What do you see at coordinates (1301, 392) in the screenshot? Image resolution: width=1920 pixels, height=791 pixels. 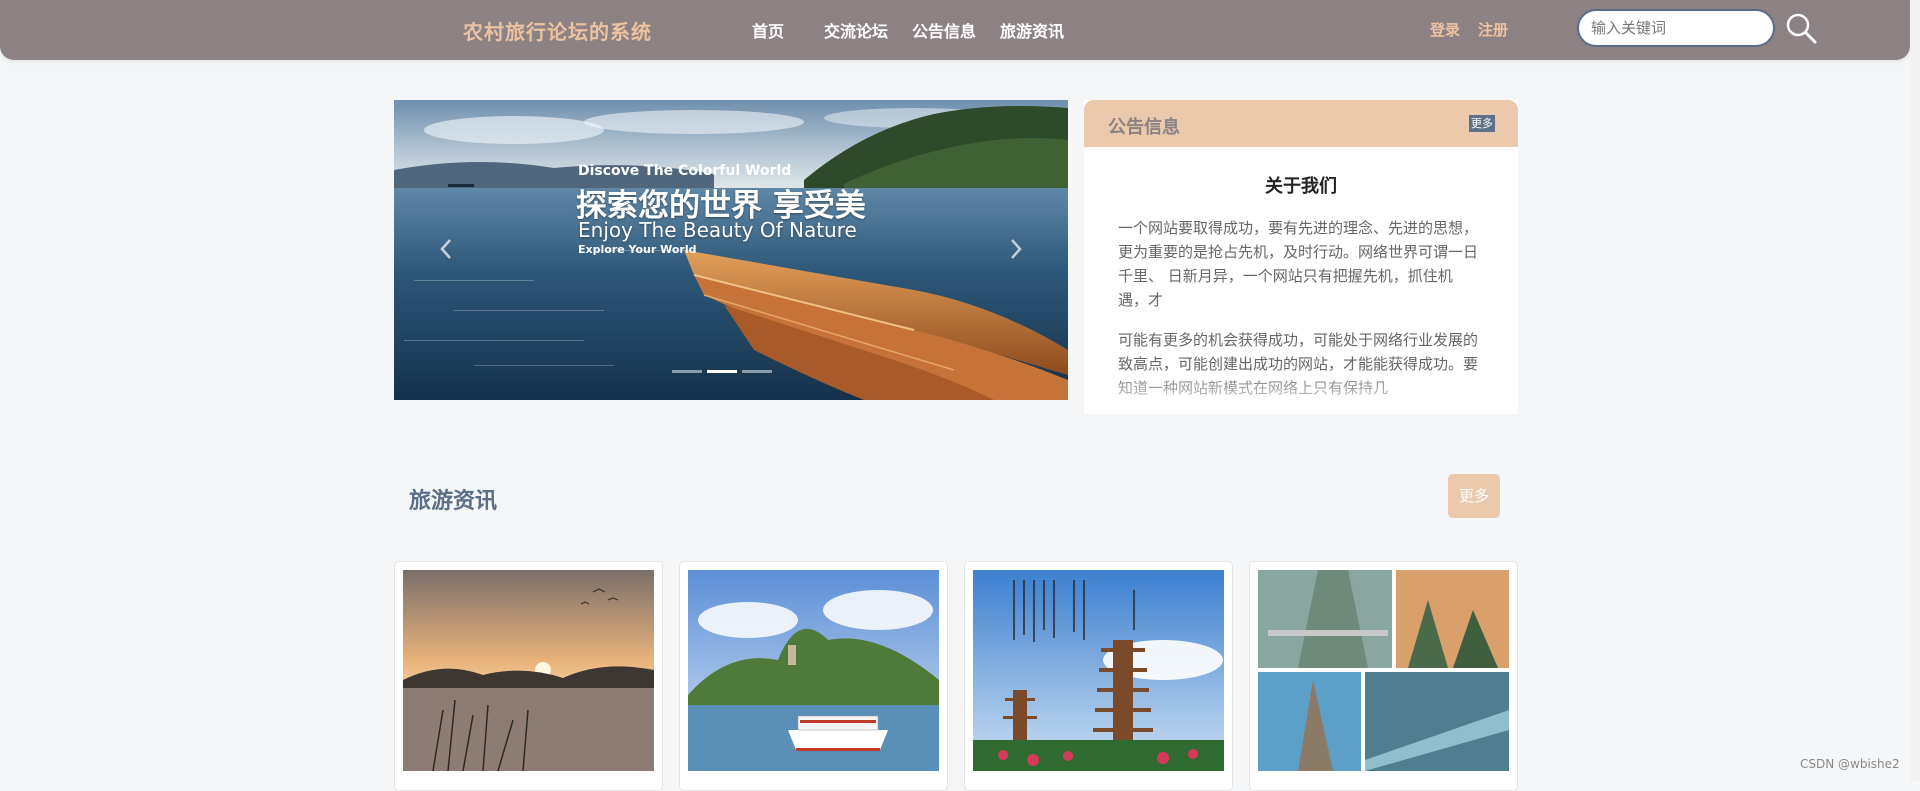 I see `text-fade-overlay` at bounding box center [1301, 392].